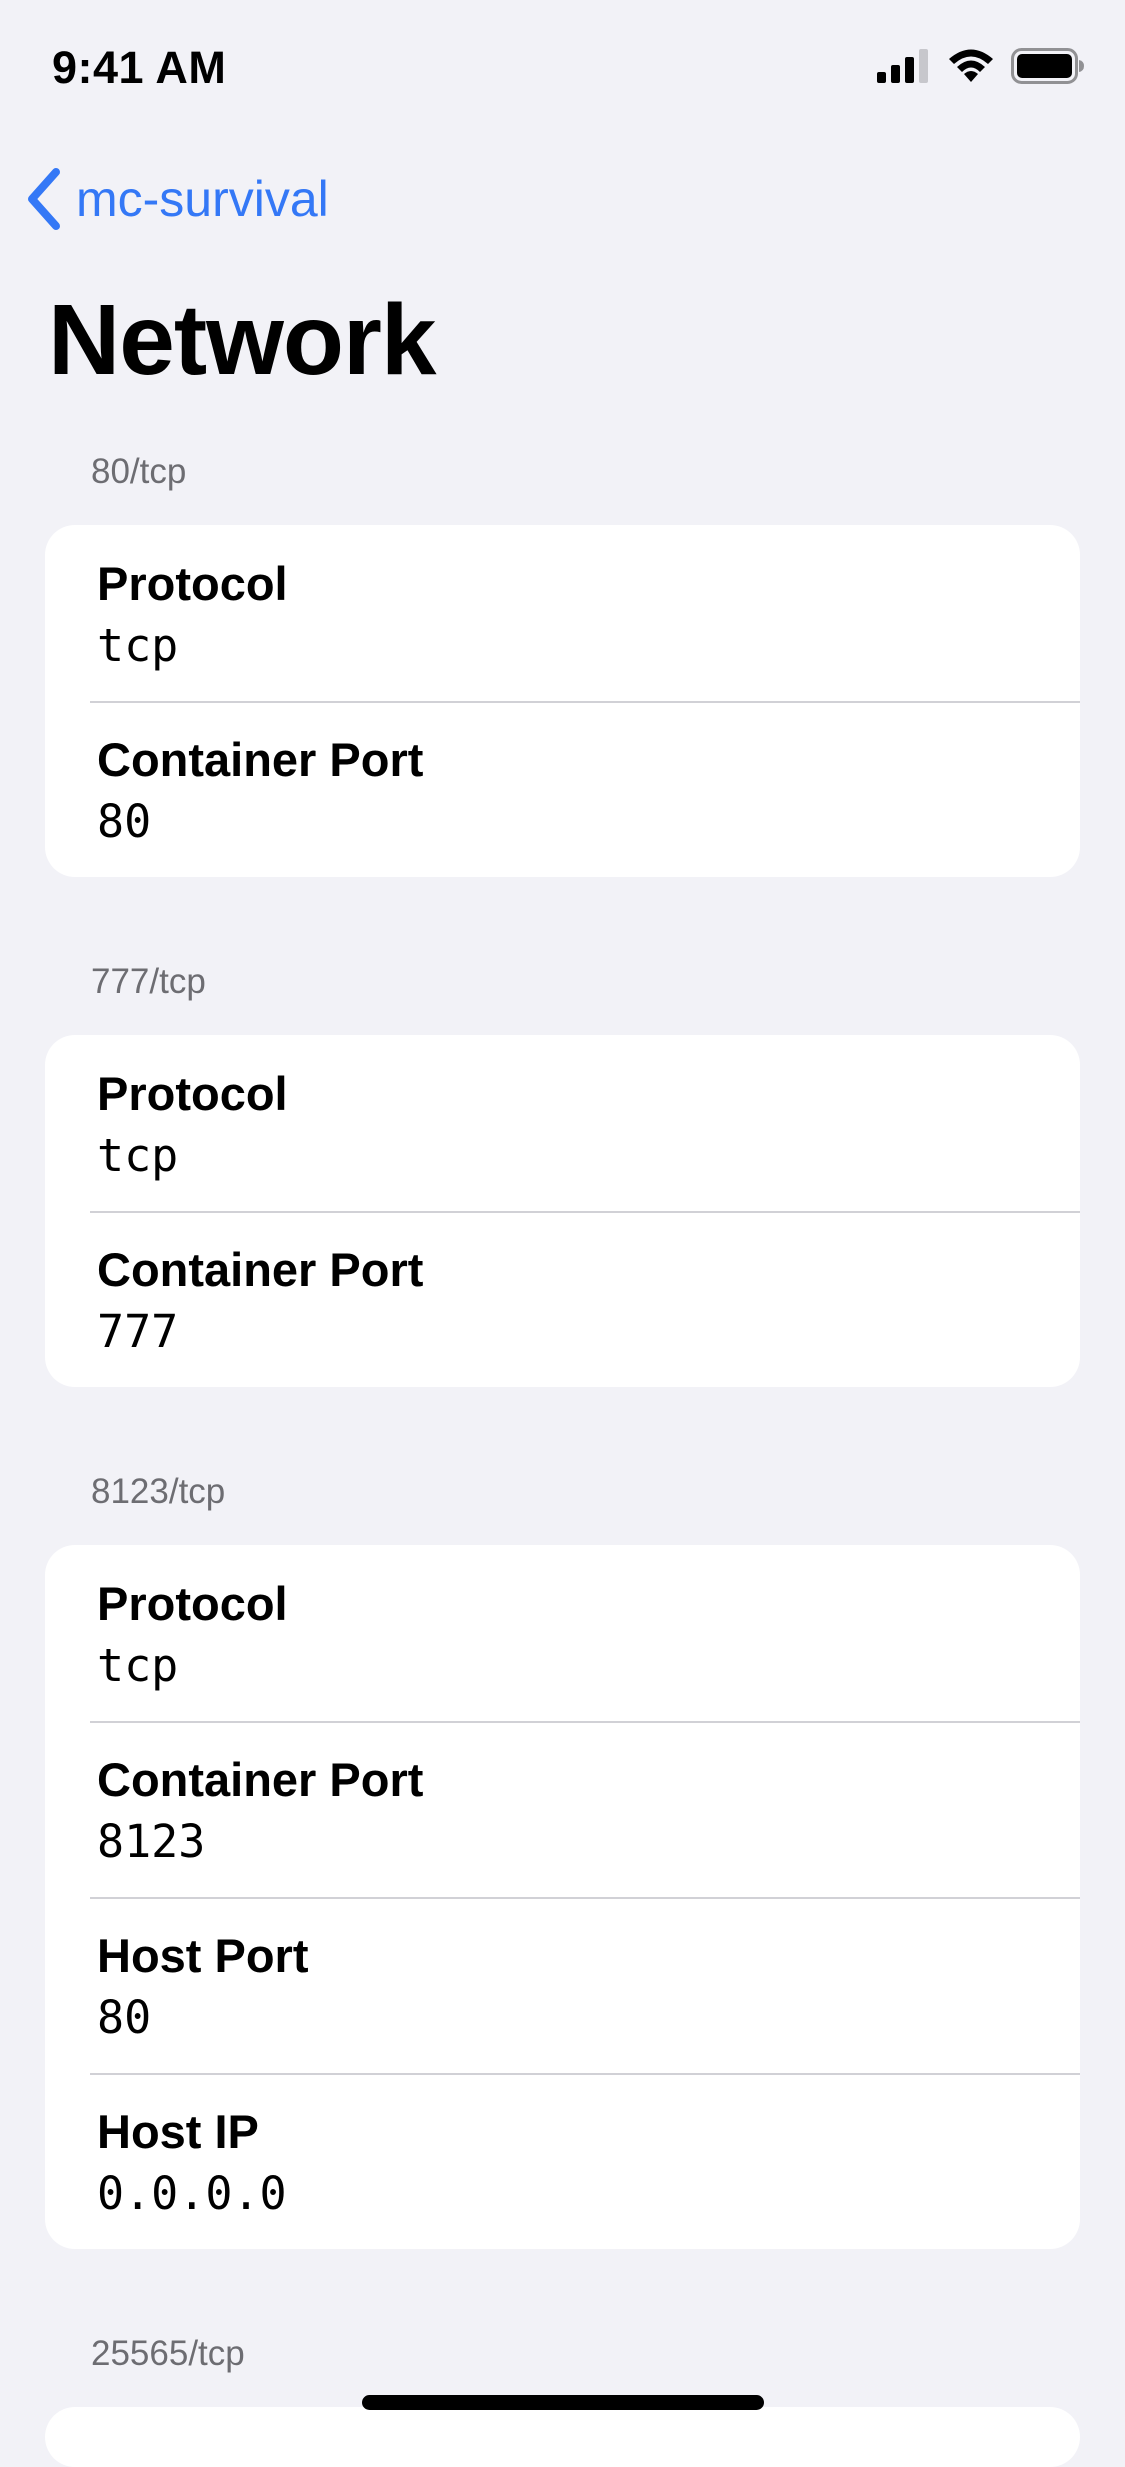  I want to click on port-details-card: Protocol tcp Container Port 777, so click(562, 1211).